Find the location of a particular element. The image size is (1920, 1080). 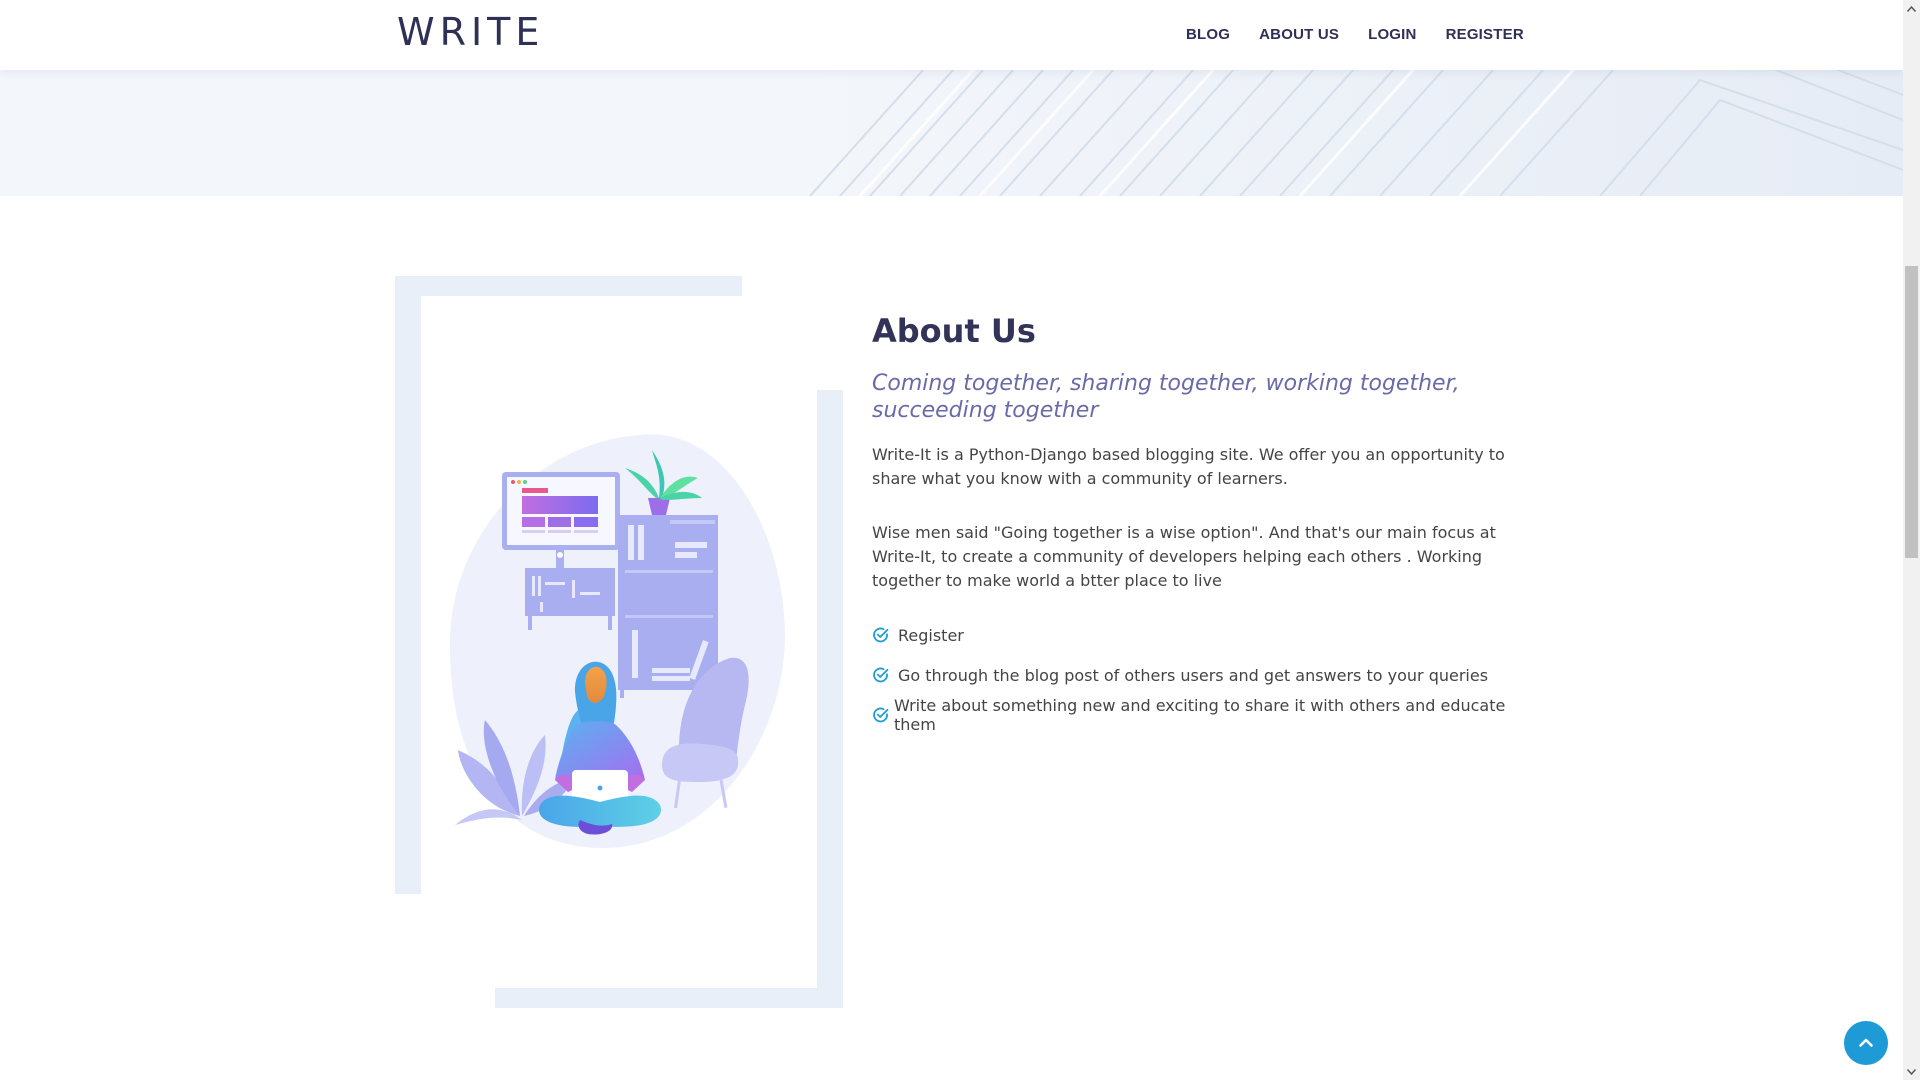

page-scrollbar is located at coordinates (1911, 540).